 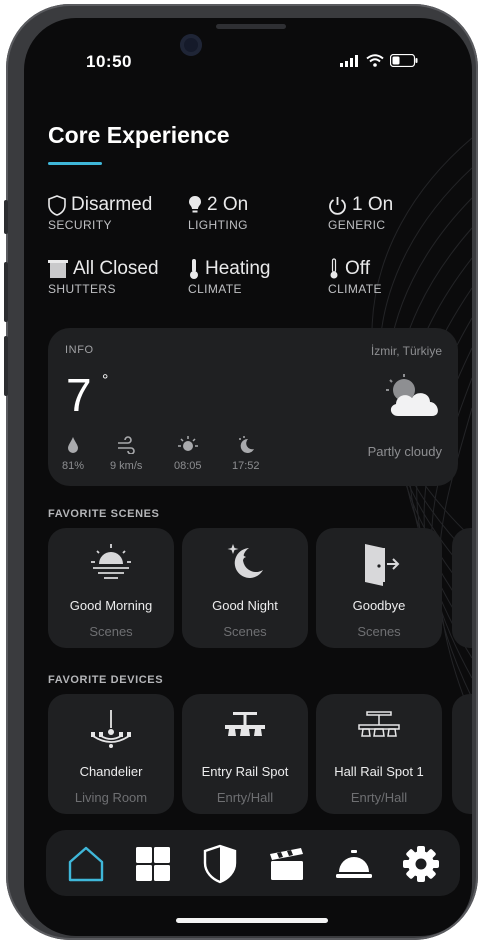 I want to click on speaker-grill, so click(x=251, y=26).